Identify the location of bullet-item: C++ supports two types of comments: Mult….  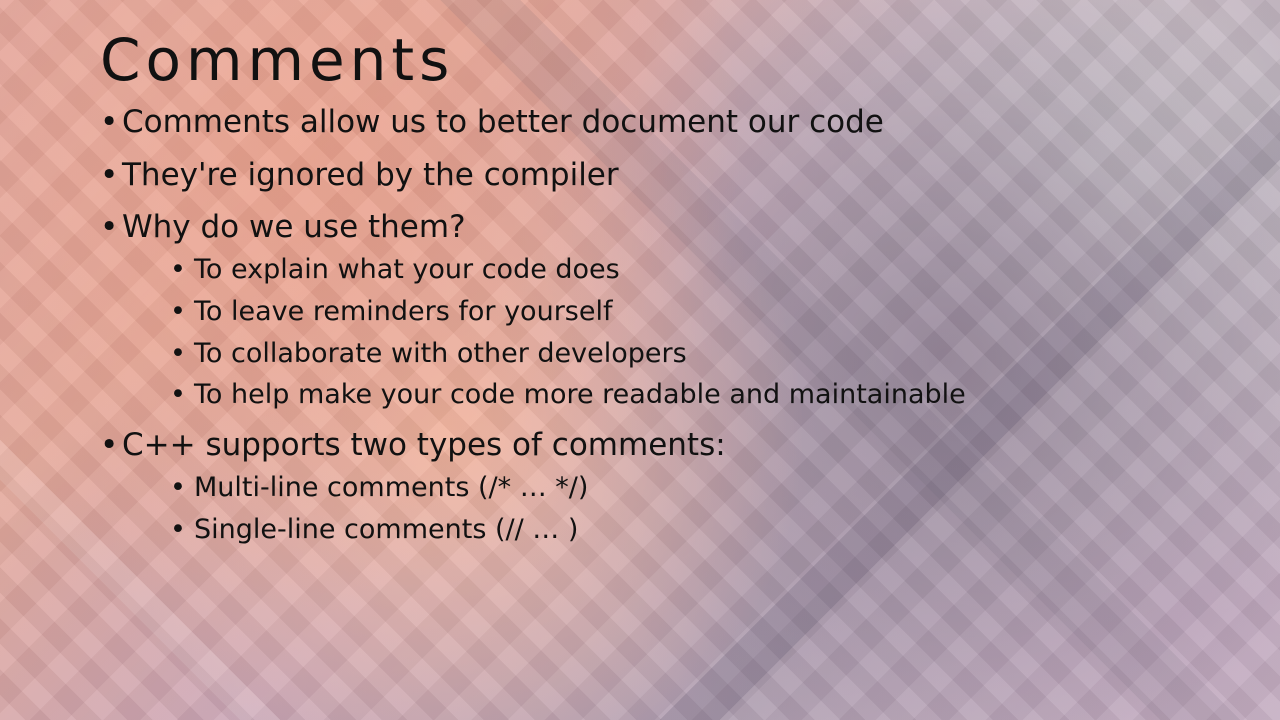
(630, 486).